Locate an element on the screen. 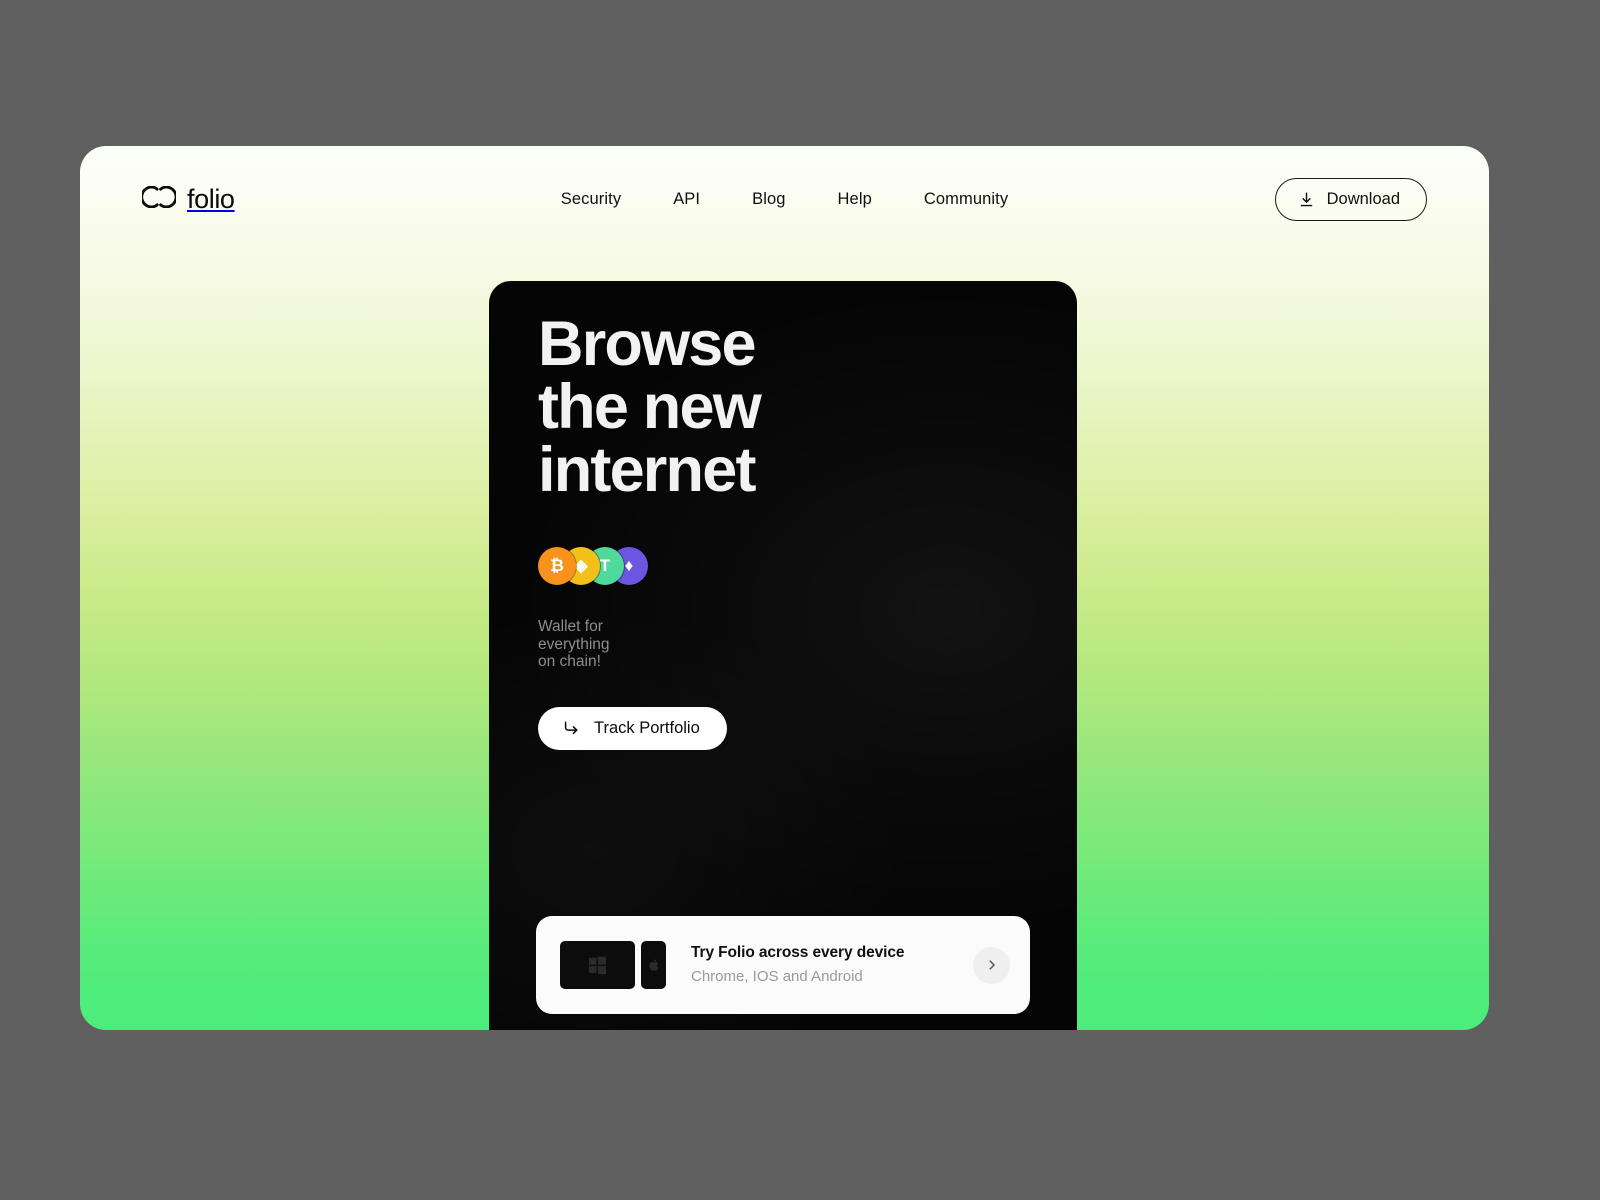 This screenshot has width=1600, height=1200. desktop-thumbnail is located at coordinates (597, 965).